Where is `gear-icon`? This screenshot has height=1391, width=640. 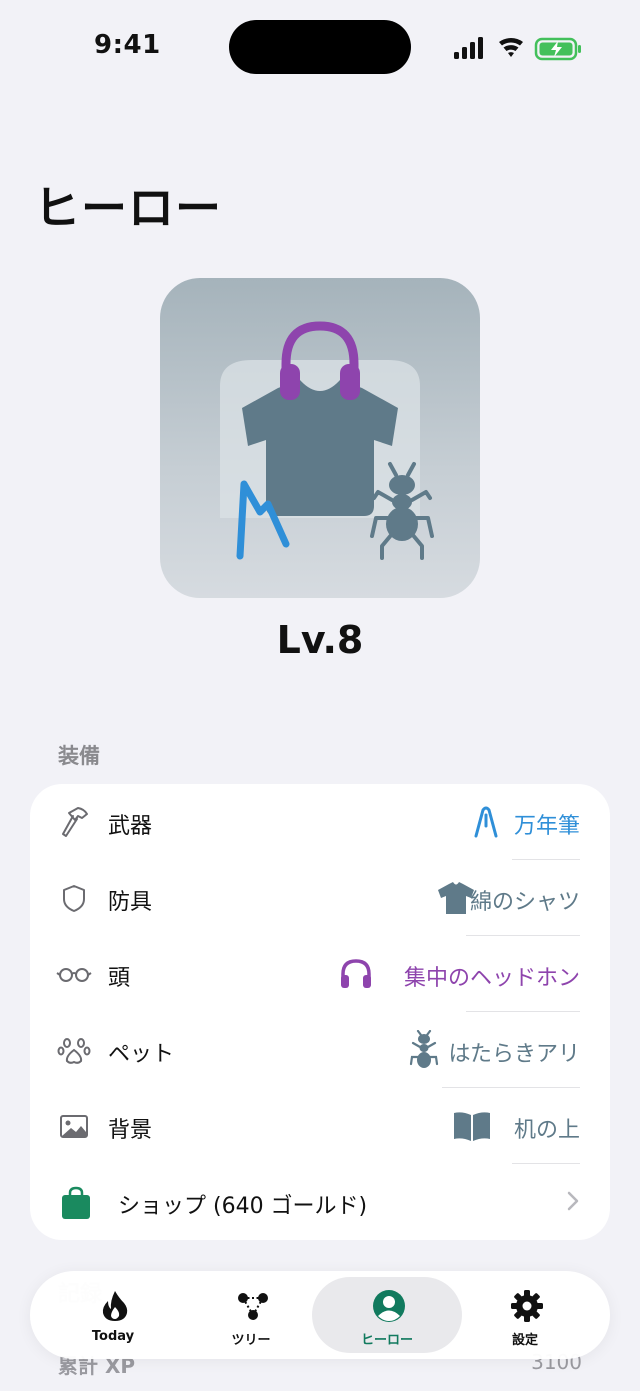
gear-icon is located at coordinates (527, 1306).